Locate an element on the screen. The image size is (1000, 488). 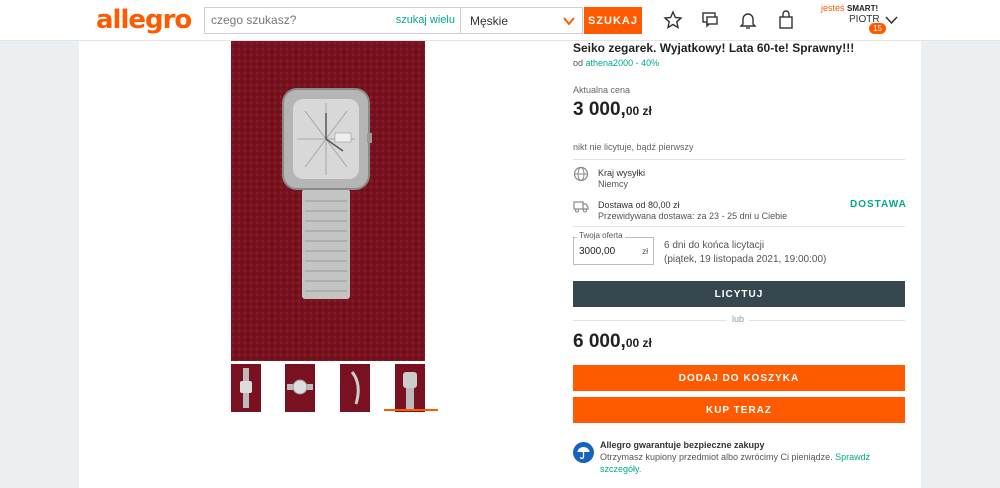
smart-prefix: jesteś is located at coordinates (833, 8).